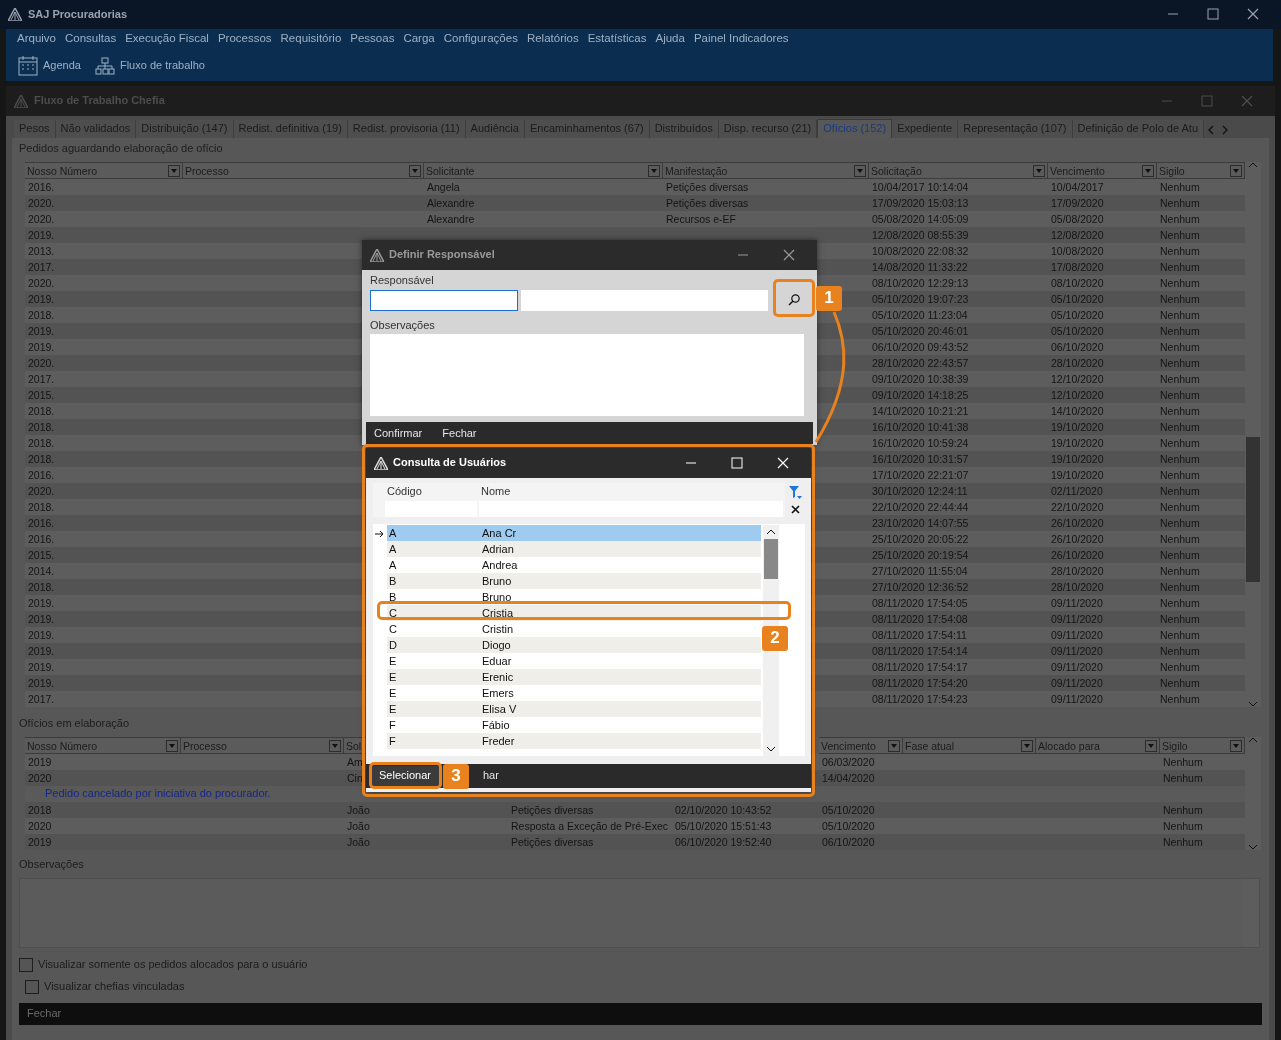 The width and height of the screenshot is (1281, 1040). I want to click on table-cell: 08/11/2020 17:54:17, so click(920, 667).